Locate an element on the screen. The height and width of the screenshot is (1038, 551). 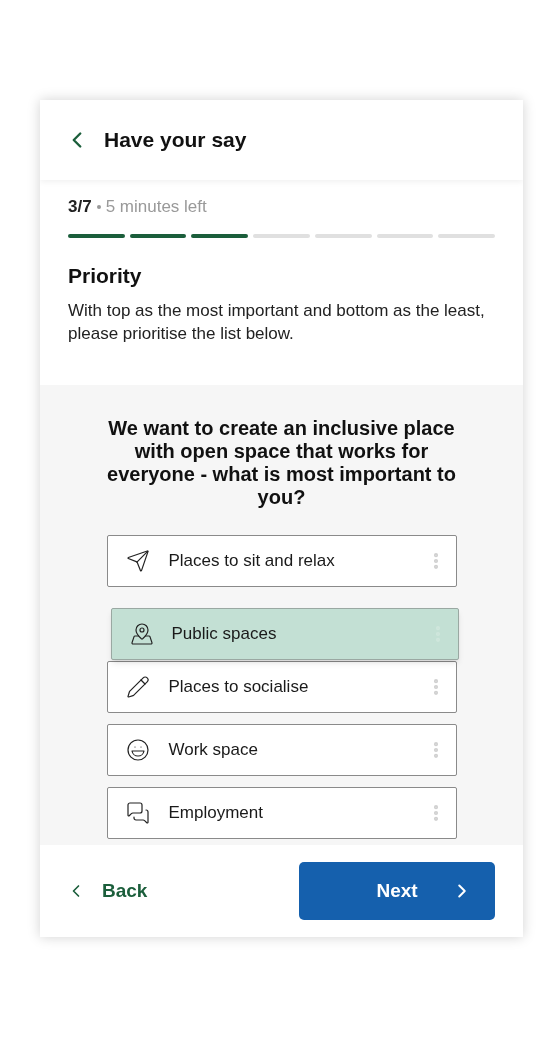
paper-plane-icon is located at coordinates (137, 561).